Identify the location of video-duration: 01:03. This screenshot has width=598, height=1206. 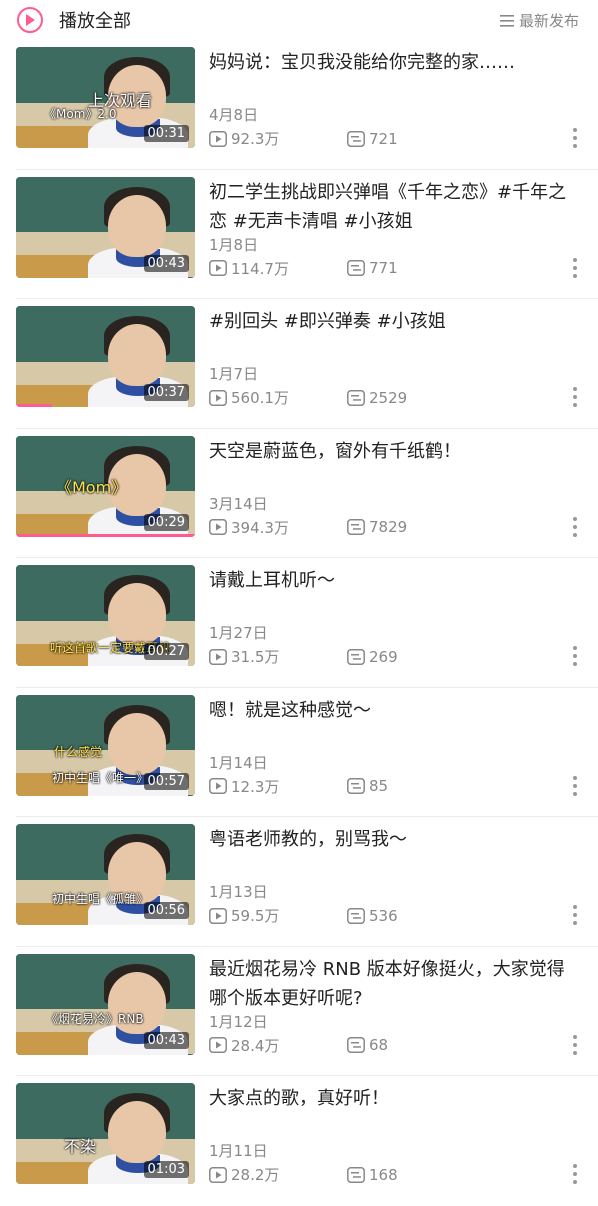
(166, 1169).